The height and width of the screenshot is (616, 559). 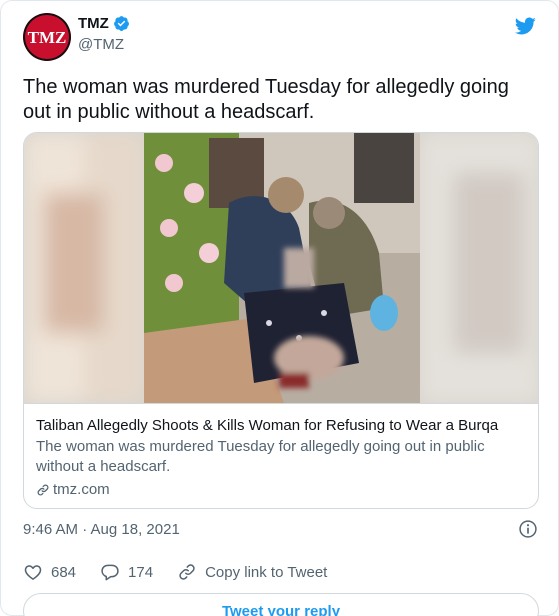 I want to click on avatar-logo-text: TMZ, so click(x=47, y=37).